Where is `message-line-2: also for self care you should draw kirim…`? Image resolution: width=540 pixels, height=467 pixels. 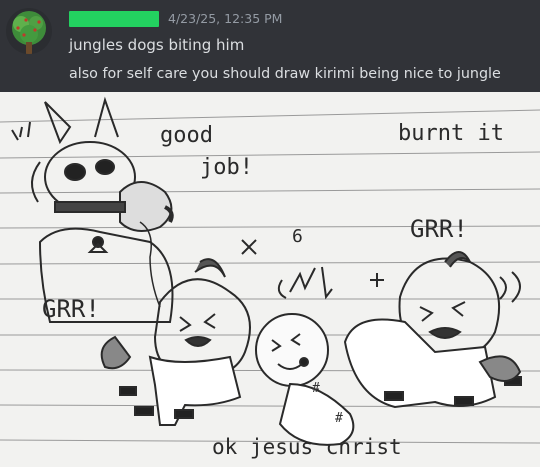
message-line-2: also for self care you should draw kirim… is located at coordinates (285, 74).